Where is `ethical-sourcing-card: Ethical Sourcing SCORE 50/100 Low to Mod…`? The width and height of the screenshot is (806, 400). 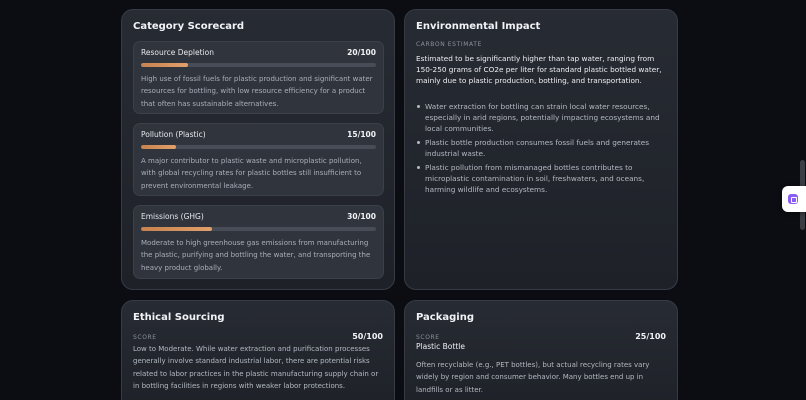 ethical-sourcing-card: Ethical Sourcing SCORE 50/100 Low to Mod… is located at coordinates (258, 350).